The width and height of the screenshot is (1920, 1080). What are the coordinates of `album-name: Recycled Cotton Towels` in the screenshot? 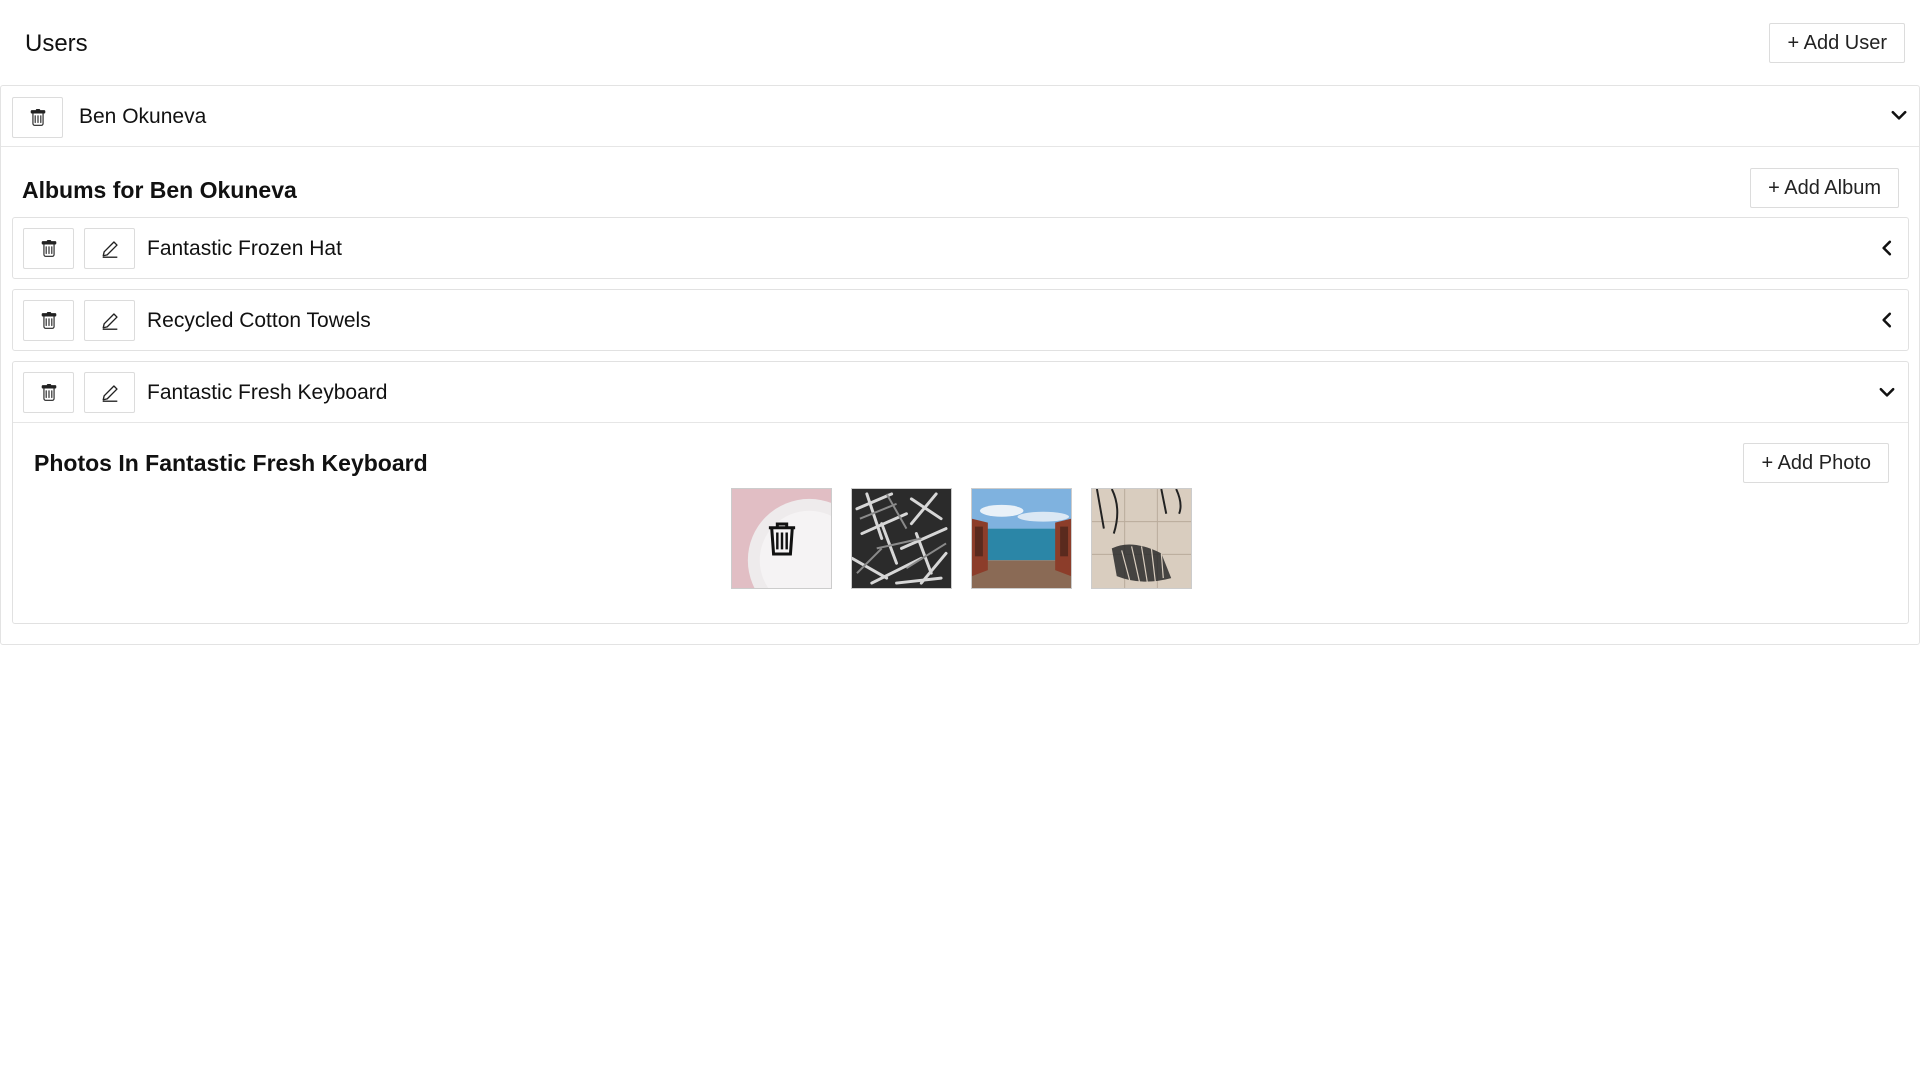 It's located at (259, 320).